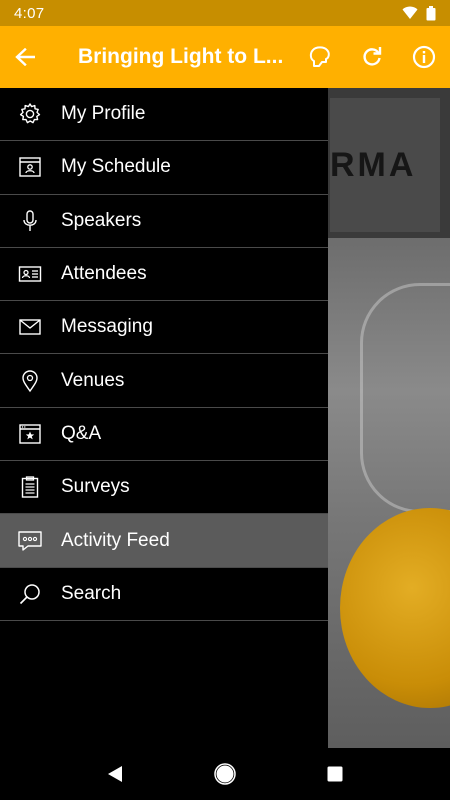 The width and height of the screenshot is (450, 800). I want to click on back-button, so click(25, 57).